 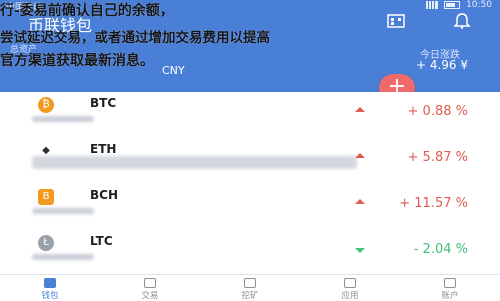 What do you see at coordinates (437, 111) in the screenshot?
I see `coin-change: + 0.88 %` at bounding box center [437, 111].